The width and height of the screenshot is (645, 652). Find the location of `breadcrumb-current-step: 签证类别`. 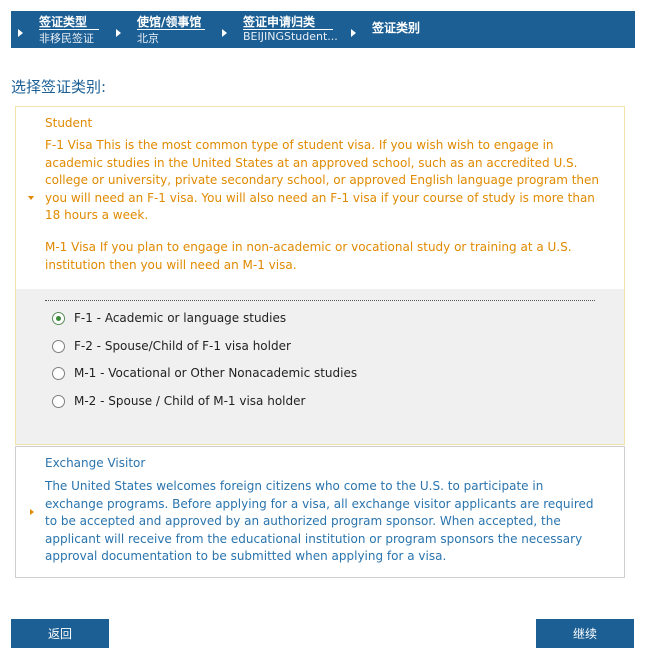

breadcrumb-current-step: 签证类别 is located at coordinates (396, 28).